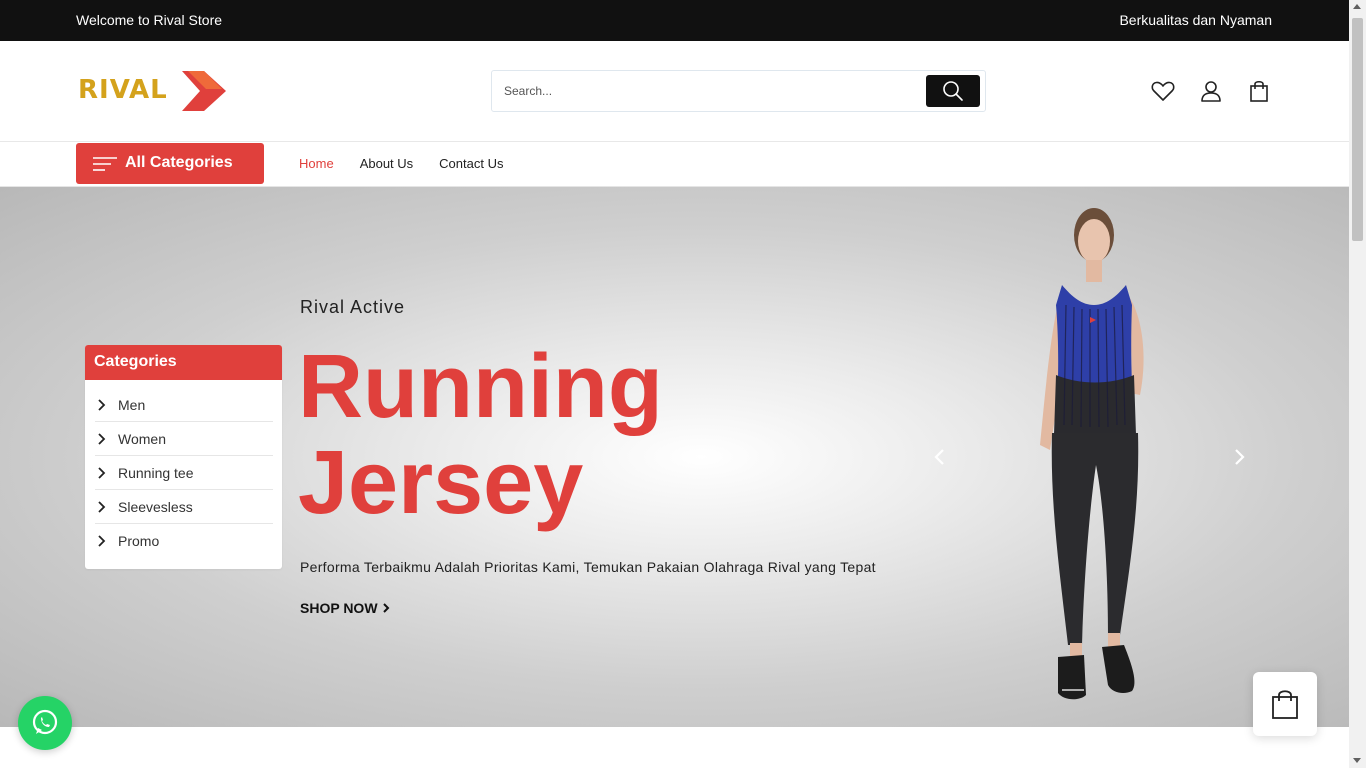 The height and width of the screenshot is (768, 1366). I want to click on search-icon, so click(953, 91).